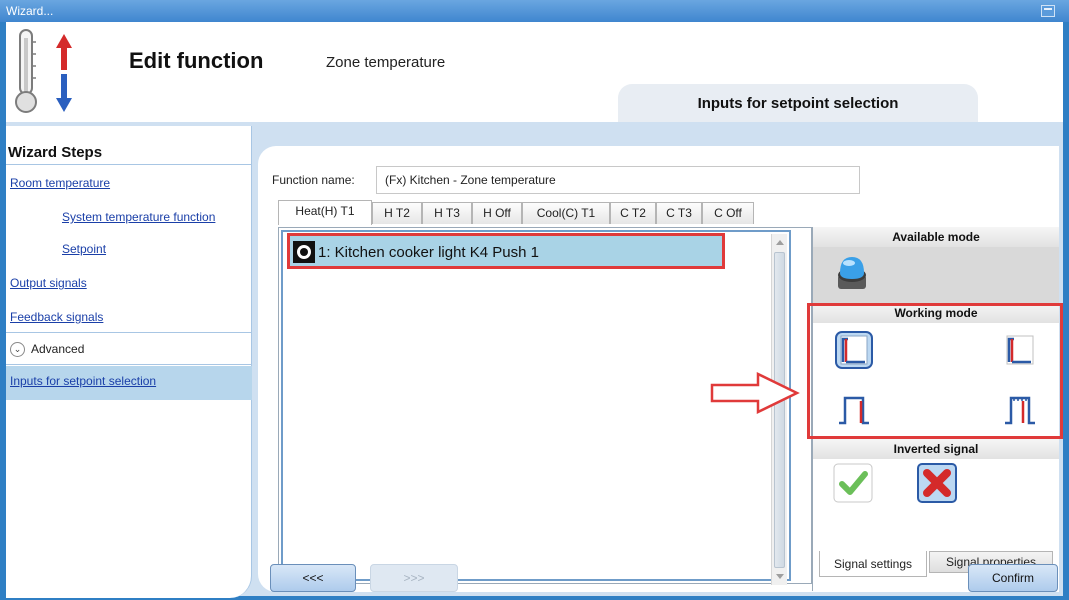  Describe the element at coordinates (17, 350) in the screenshot. I see `chevron-down-icon: ⌄` at that location.